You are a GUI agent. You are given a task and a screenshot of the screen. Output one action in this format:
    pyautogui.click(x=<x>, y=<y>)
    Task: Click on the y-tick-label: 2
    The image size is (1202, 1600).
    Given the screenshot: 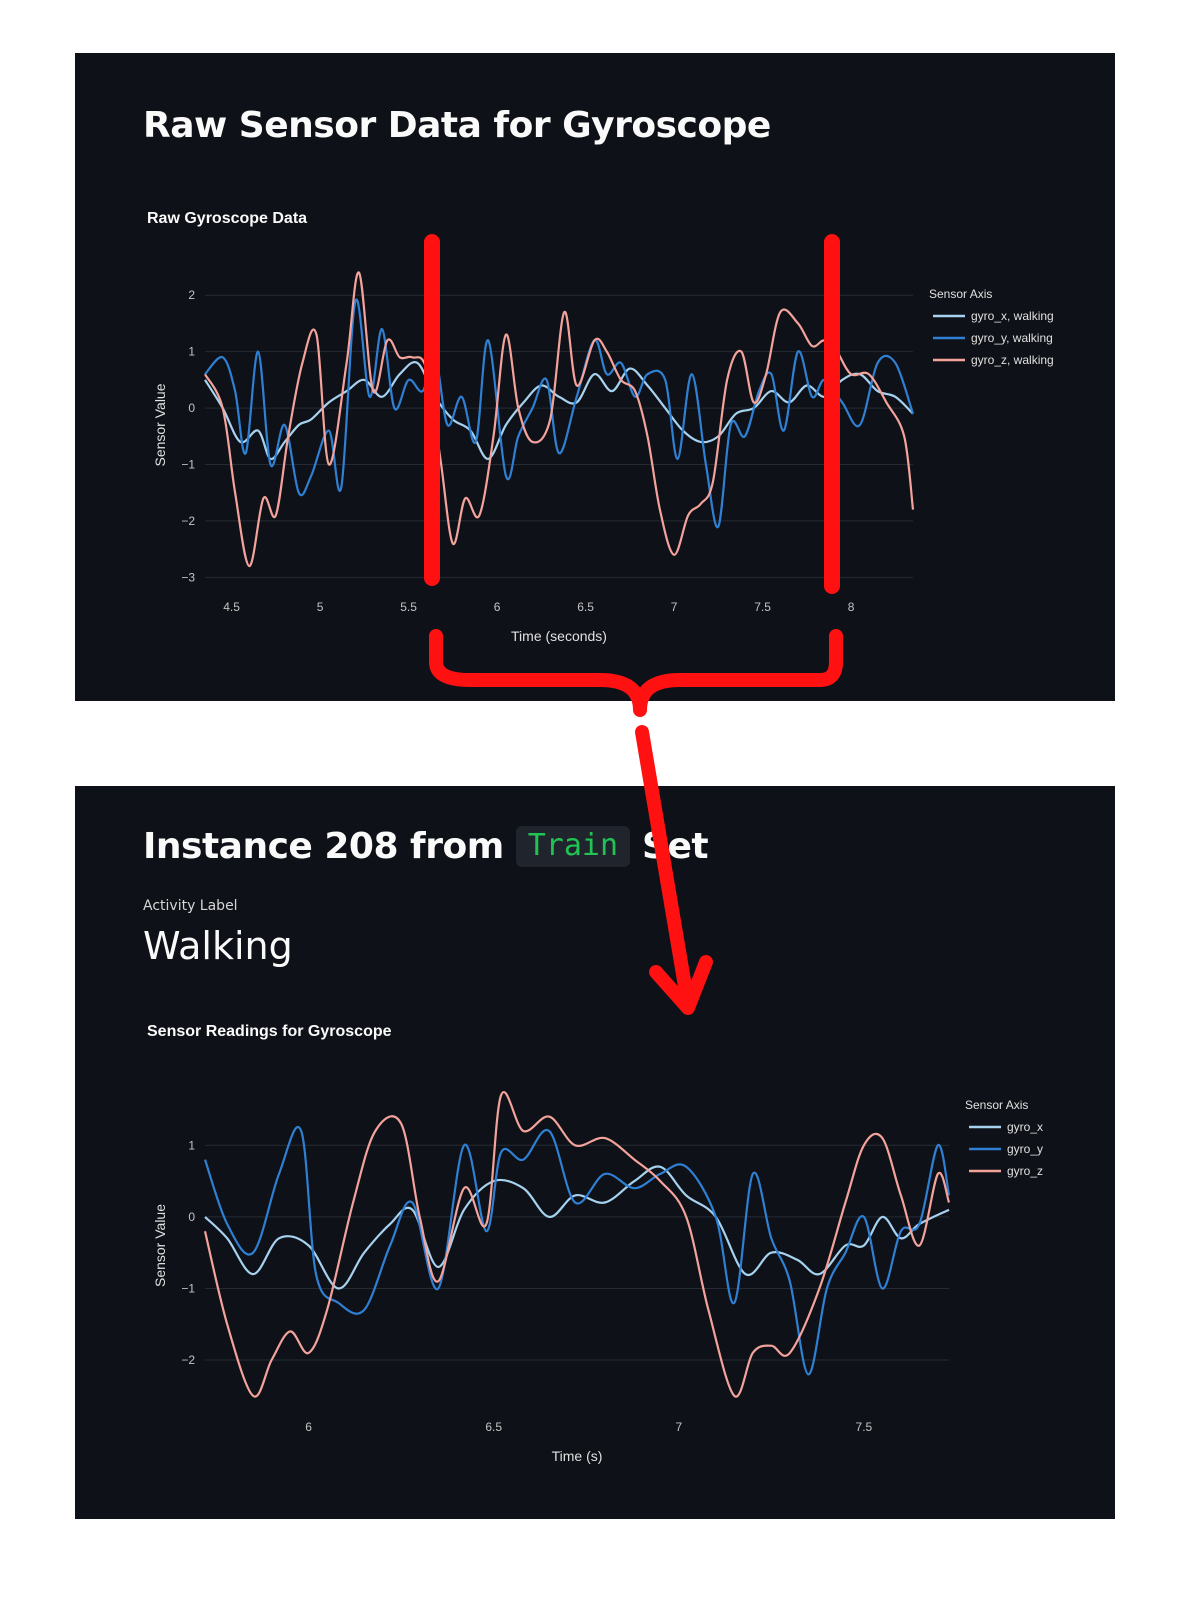 What is the action you would take?
    pyautogui.click(x=191, y=295)
    